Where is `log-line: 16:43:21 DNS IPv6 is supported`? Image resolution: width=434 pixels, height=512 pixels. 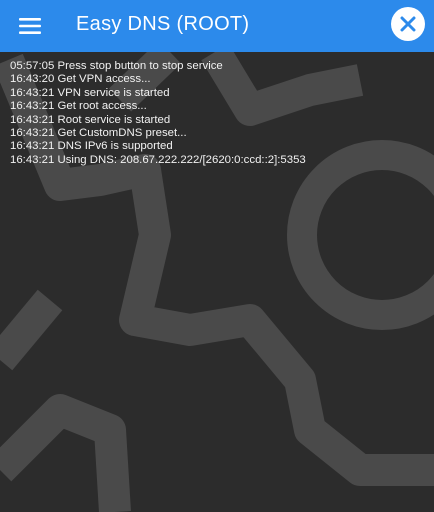
log-line: 16:43:21 DNS IPv6 is supported is located at coordinates (91, 146).